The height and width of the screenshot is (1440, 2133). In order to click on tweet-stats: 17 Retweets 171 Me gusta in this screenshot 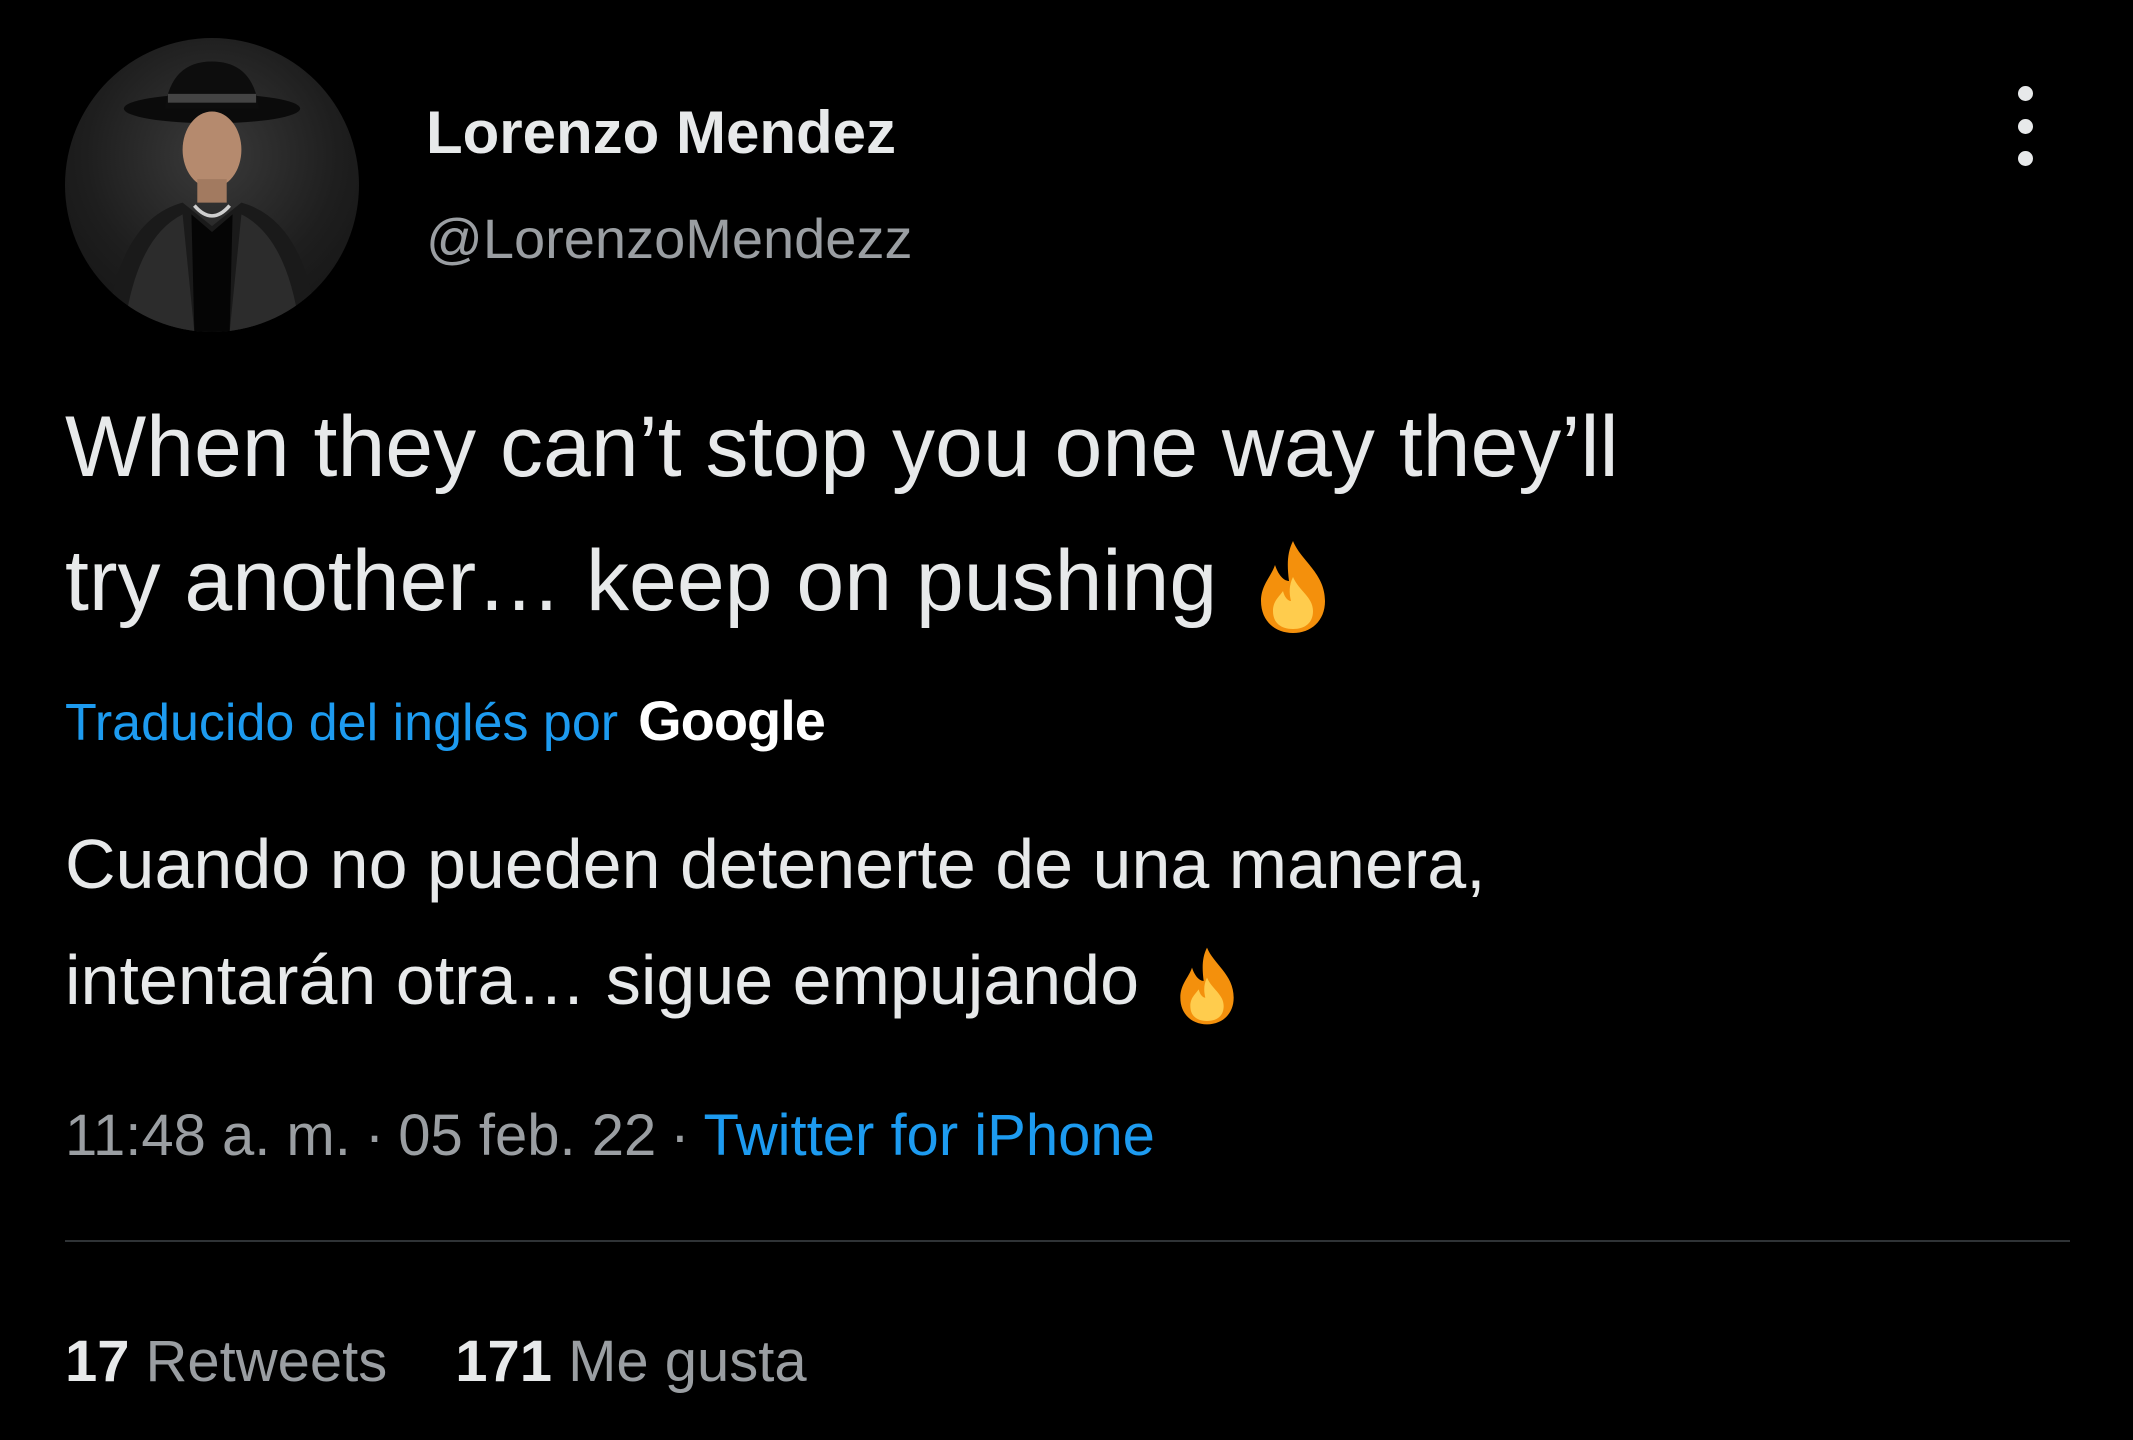, I will do `click(436, 1361)`.